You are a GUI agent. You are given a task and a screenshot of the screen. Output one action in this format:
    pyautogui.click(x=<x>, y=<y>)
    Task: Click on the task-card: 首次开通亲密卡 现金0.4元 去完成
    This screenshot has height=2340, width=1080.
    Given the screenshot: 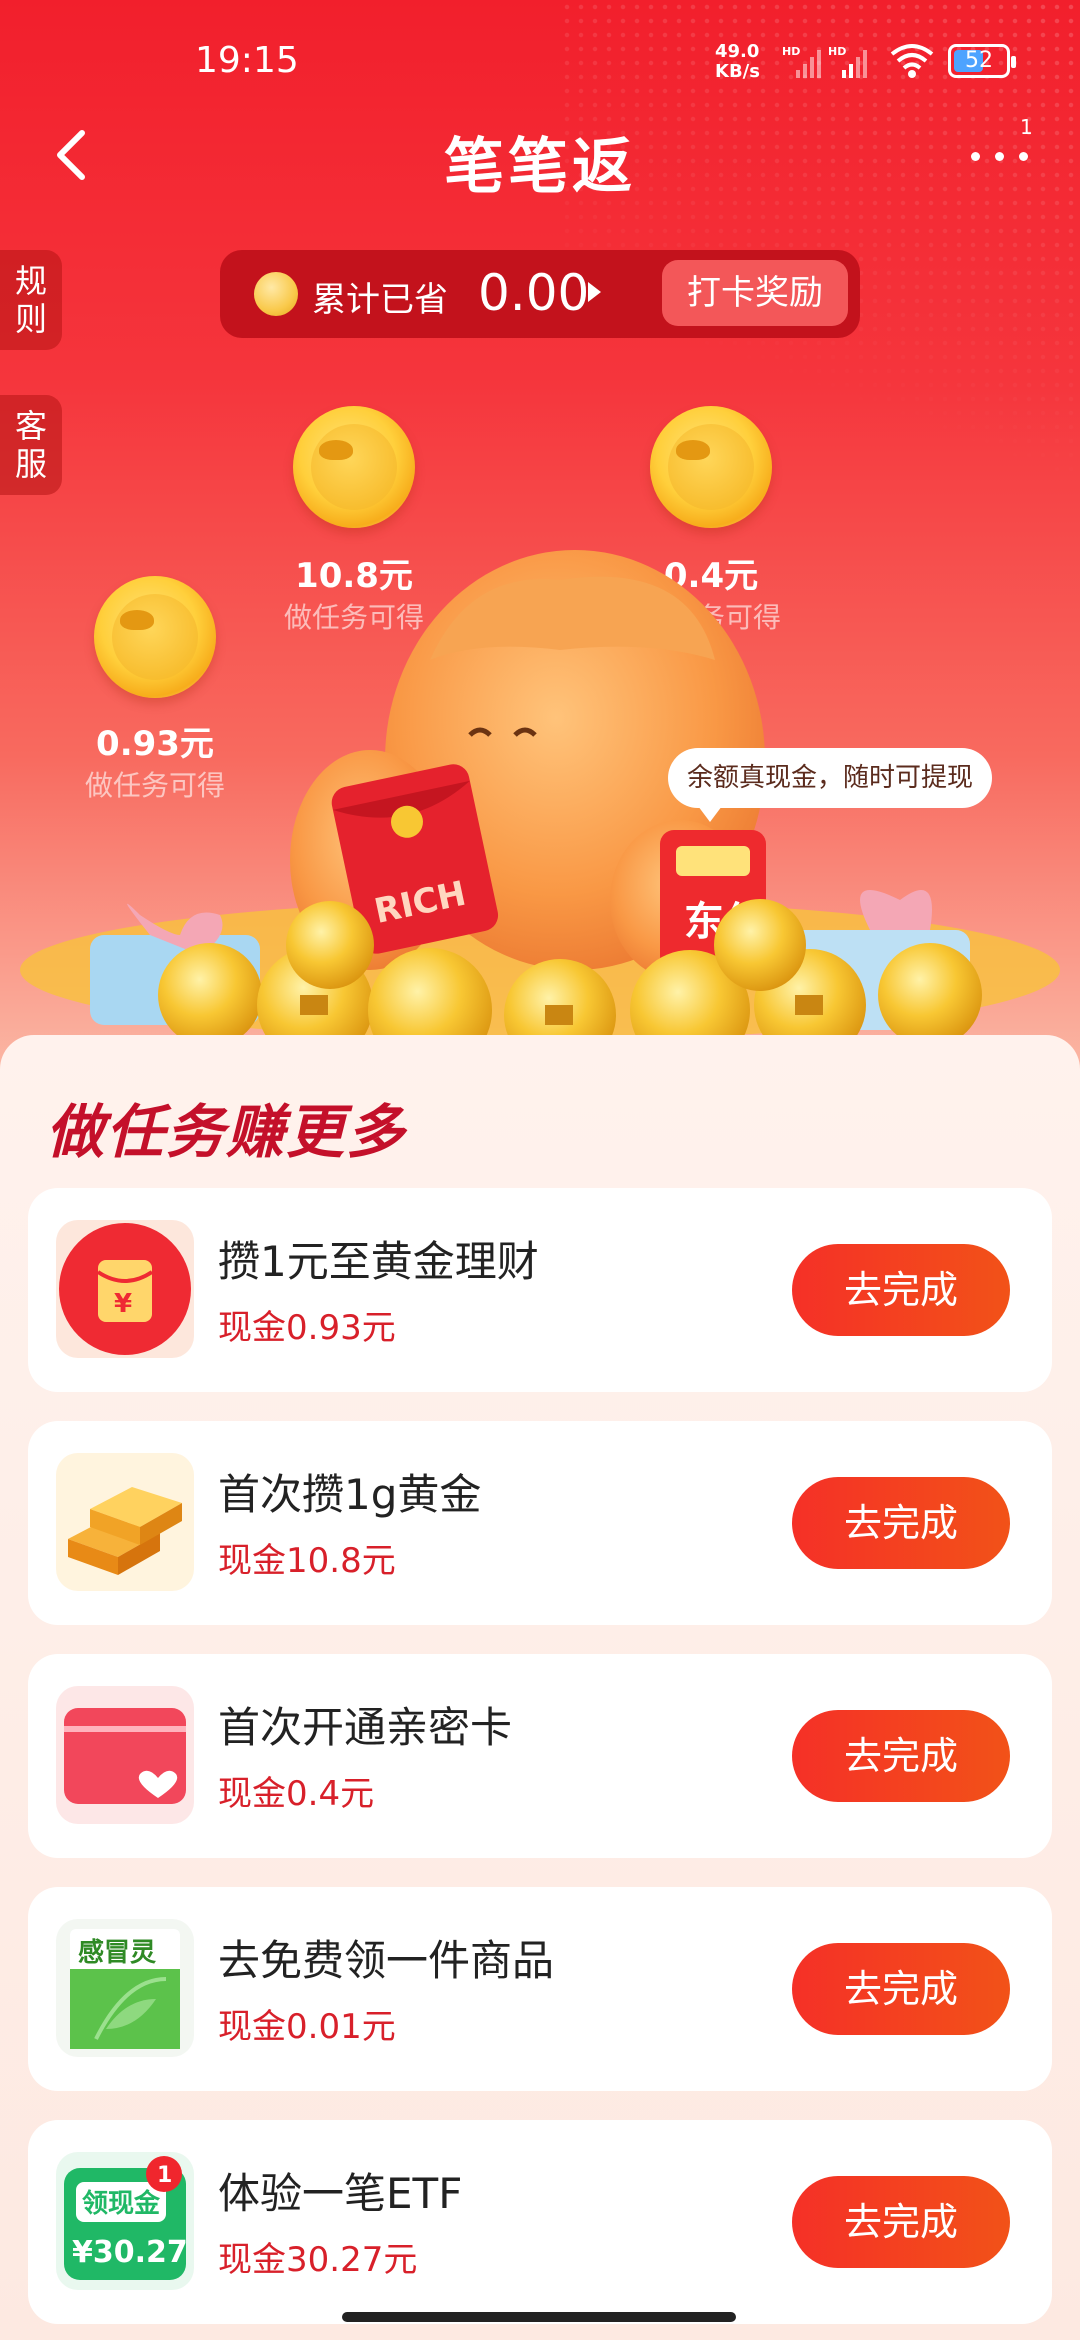 What is the action you would take?
    pyautogui.click(x=540, y=1756)
    